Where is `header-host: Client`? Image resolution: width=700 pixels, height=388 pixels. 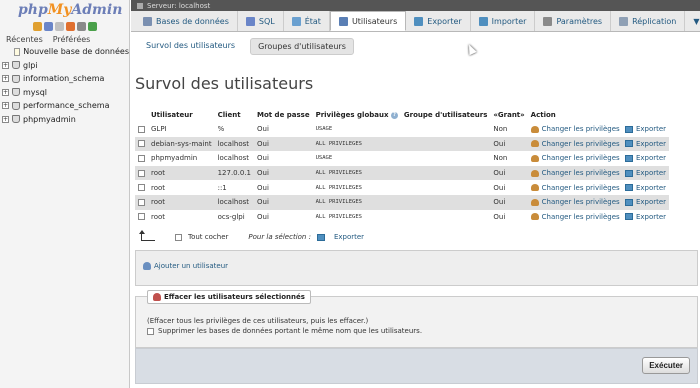 header-host: Client is located at coordinates (234, 115).